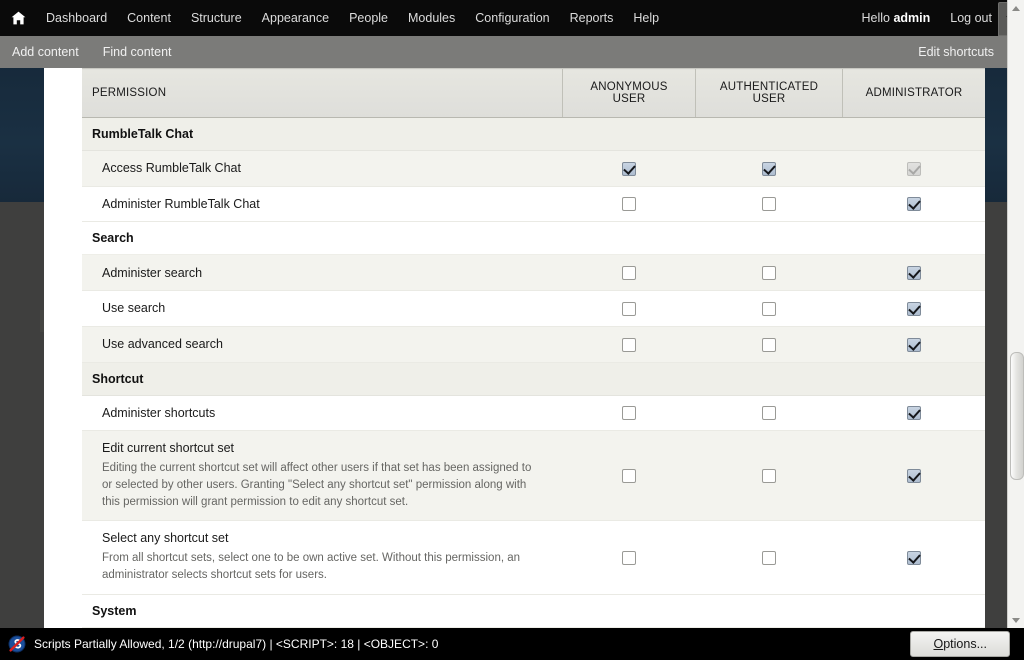  What do you see at coordinates (769, 87) in the screenshot?
I see `auth-line1: AUTHENTICATED` at bounding box center [769, 87].